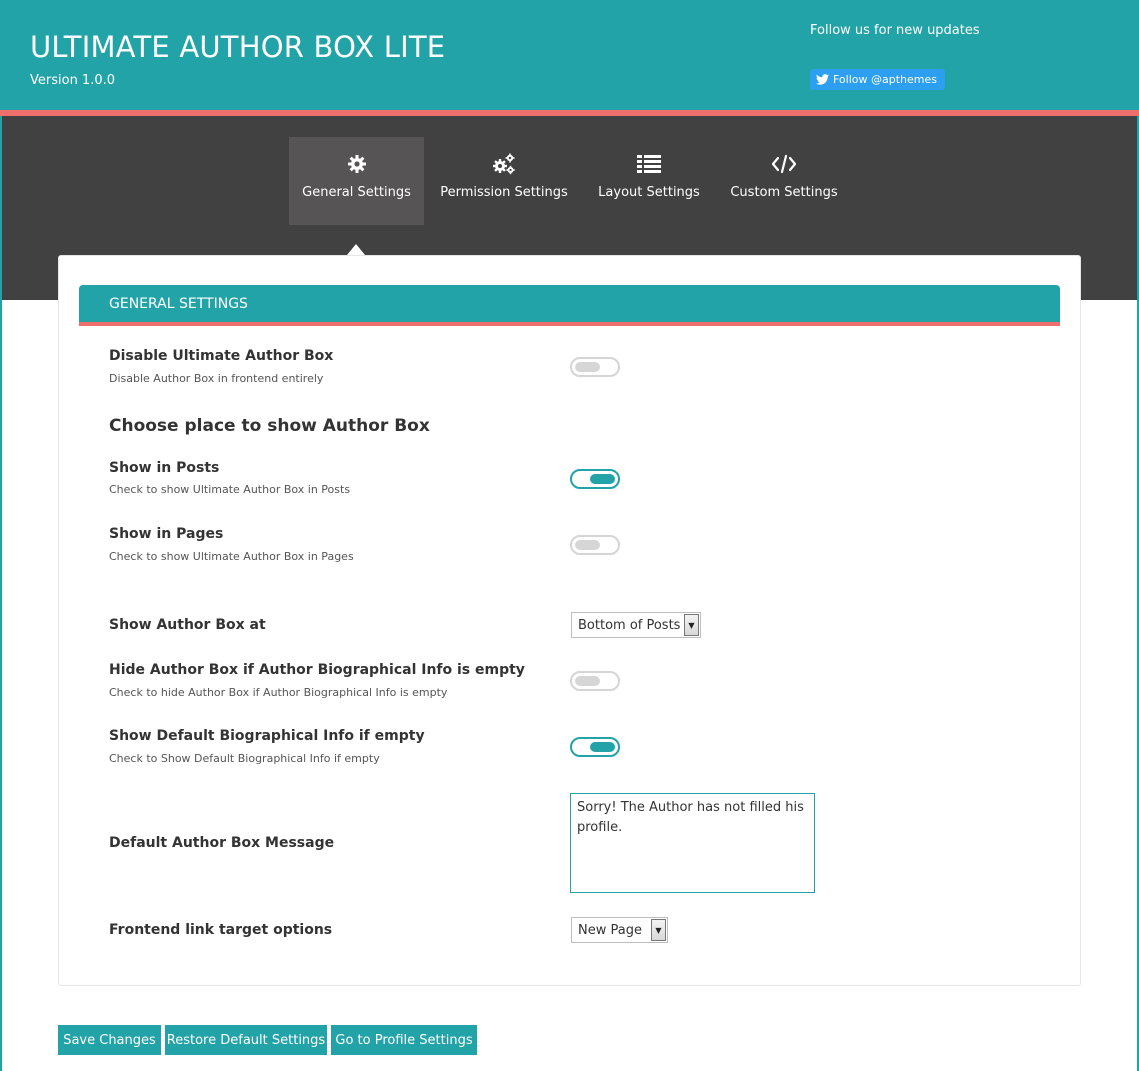 This screenshot has height=1071, width=1139. I want to click on hide-if-empty-toggle, so click(595, 681).